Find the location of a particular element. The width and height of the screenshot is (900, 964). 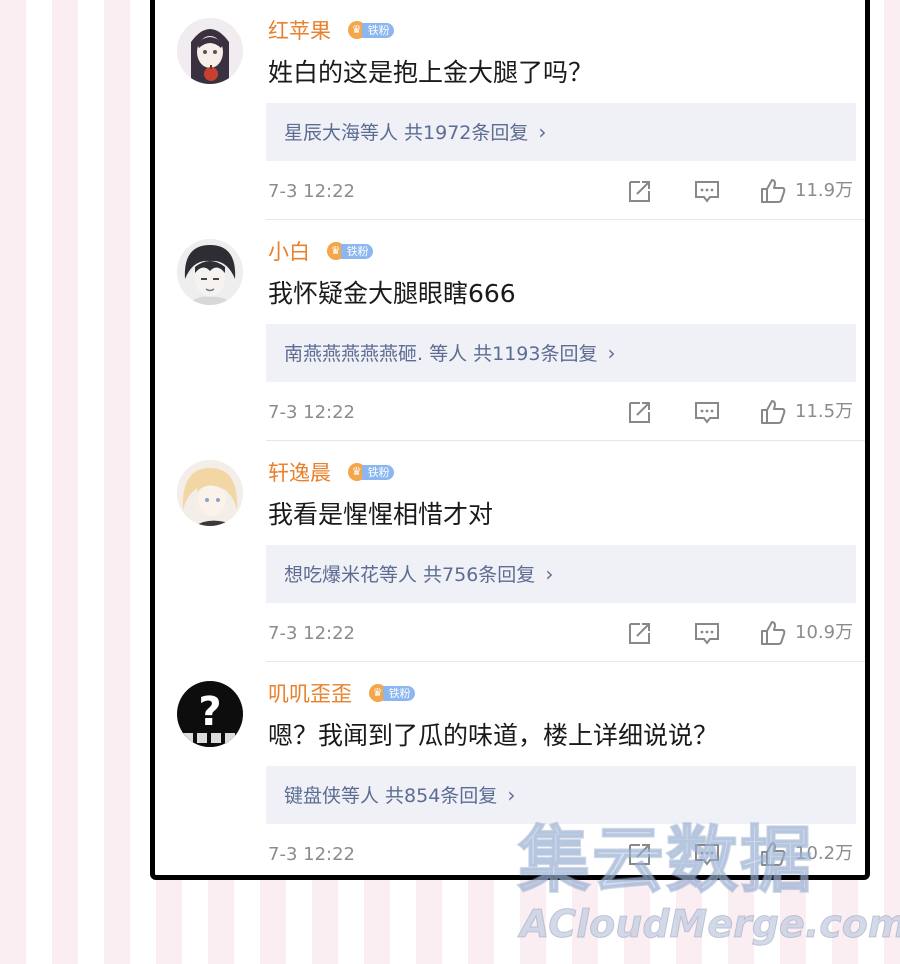

replies-text: 南燕燕燕燕燕砸. 等人 共1193条回复 is located at coordinates (441, 354).